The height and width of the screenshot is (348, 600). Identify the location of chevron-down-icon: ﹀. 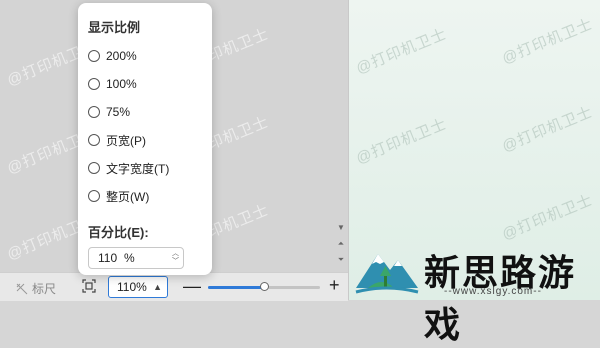
(175, 262).